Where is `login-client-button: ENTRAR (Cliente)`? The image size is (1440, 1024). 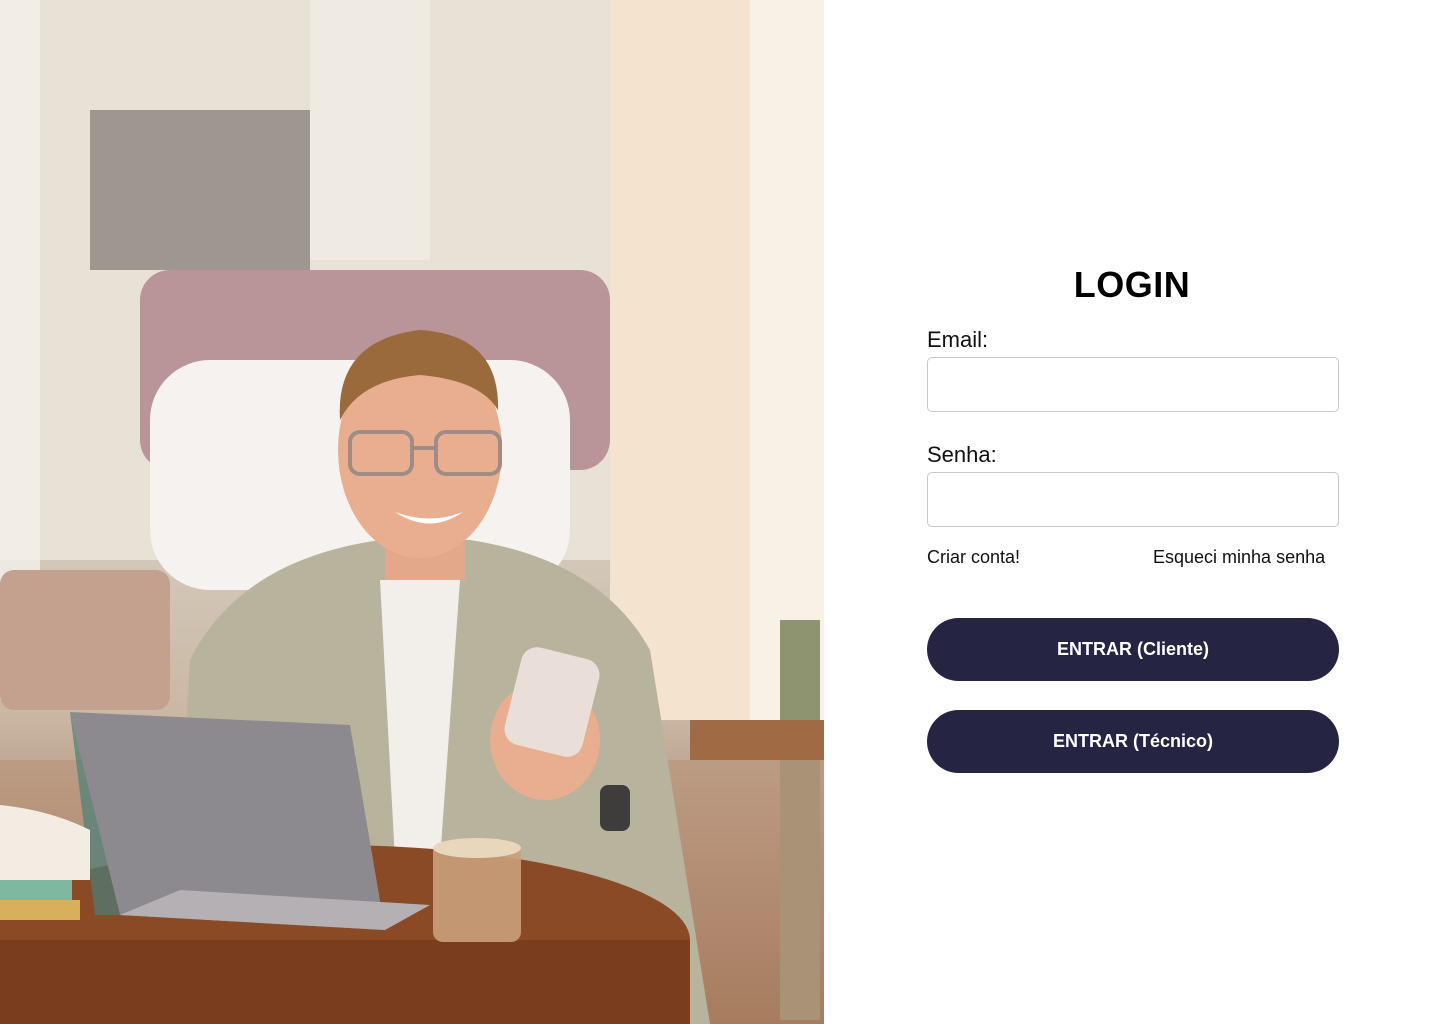
login-client-button: ENTRAR (Cliente) is located at coordinates (1133, 649).